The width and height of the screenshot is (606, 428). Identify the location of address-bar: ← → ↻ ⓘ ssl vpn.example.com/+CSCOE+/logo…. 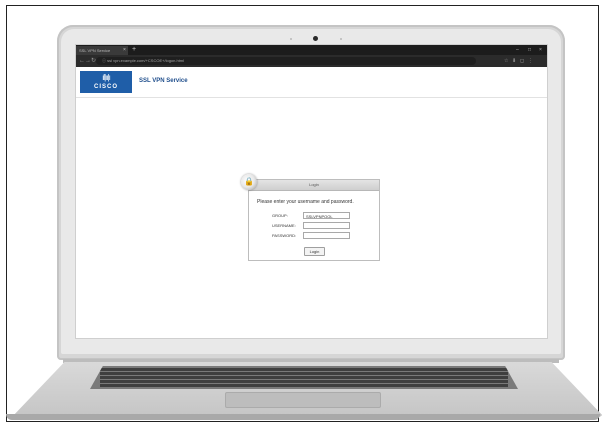
(311, 61).